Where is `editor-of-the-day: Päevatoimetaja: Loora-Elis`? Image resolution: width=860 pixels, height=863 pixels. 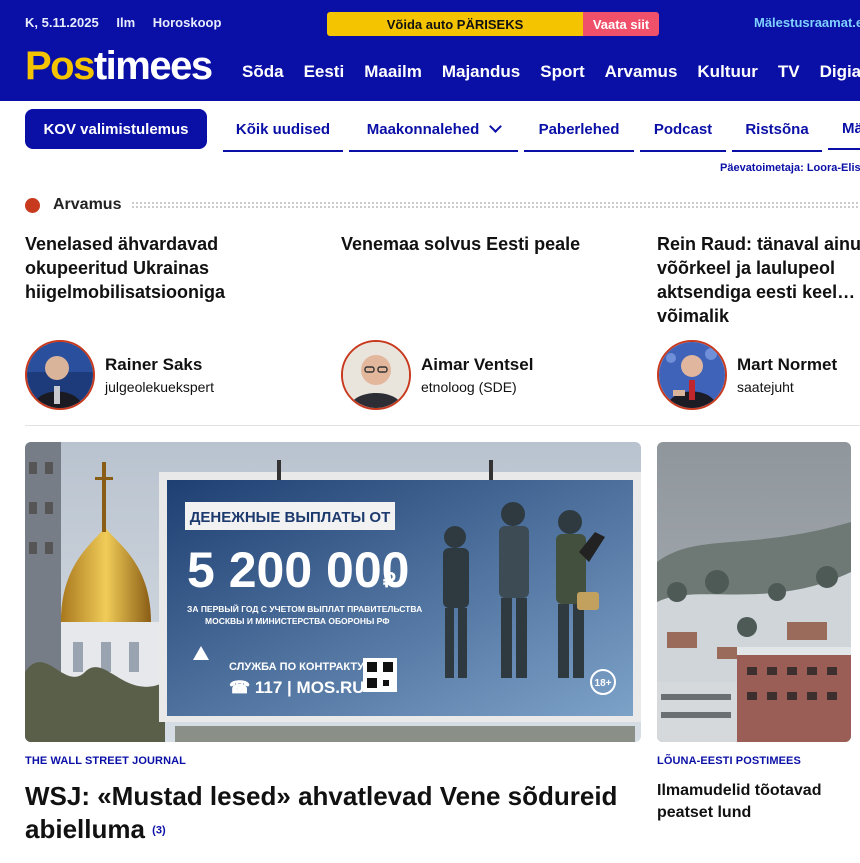
editor-of-the-day: Päevatoimetaja: Loora-Elis is located at coordinates (790, 168).